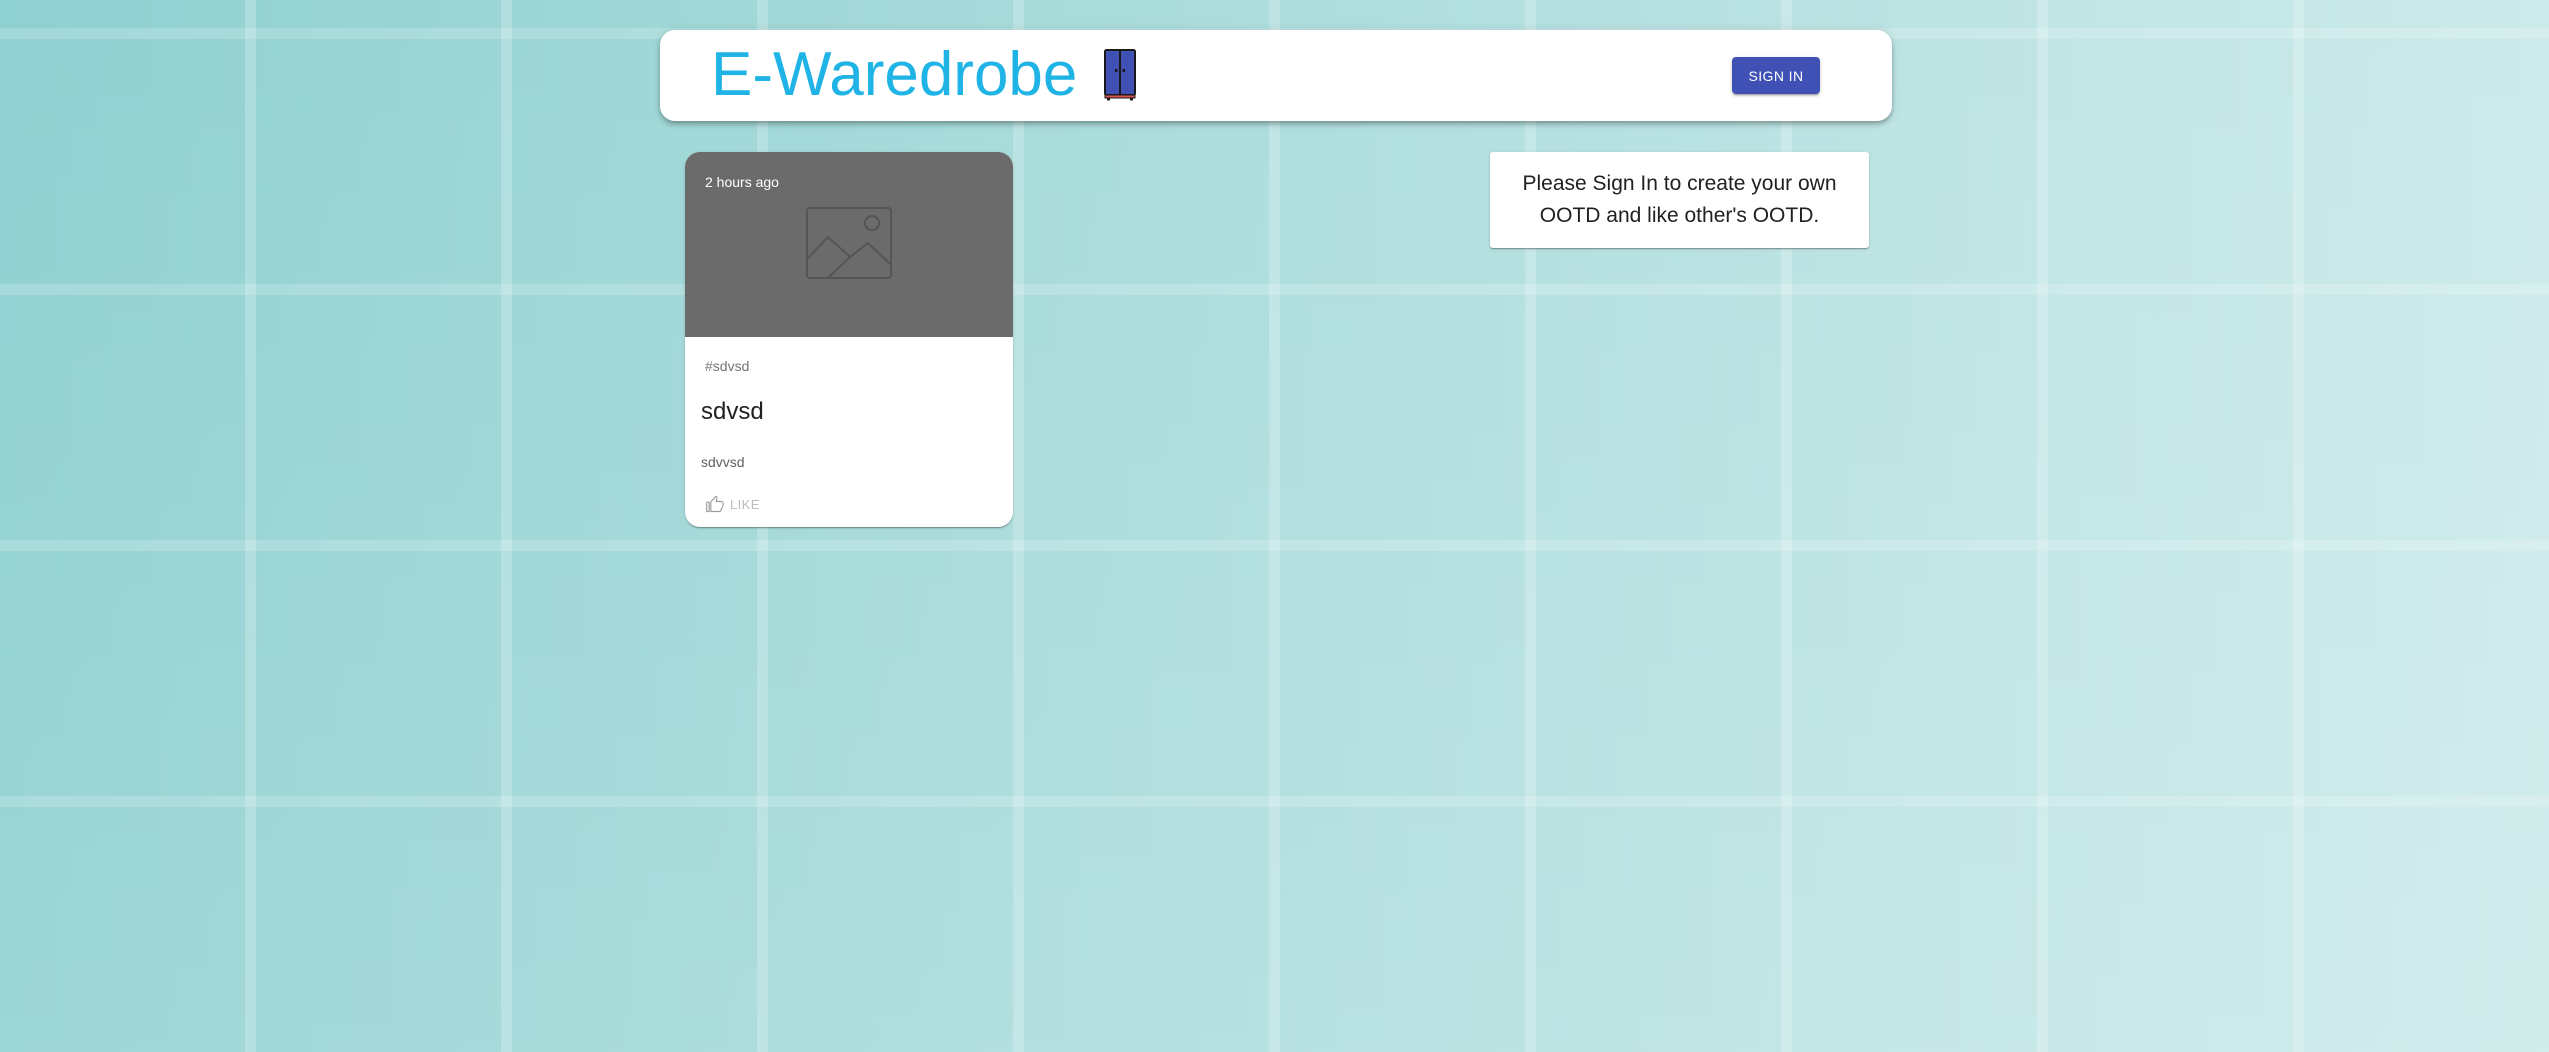 The width and height of the screenshot is (2549, 1052). What do you see at coordinates (715, 504) in the screenshot?
I see `thumb-up-icon` at bounding box center [715, 504].